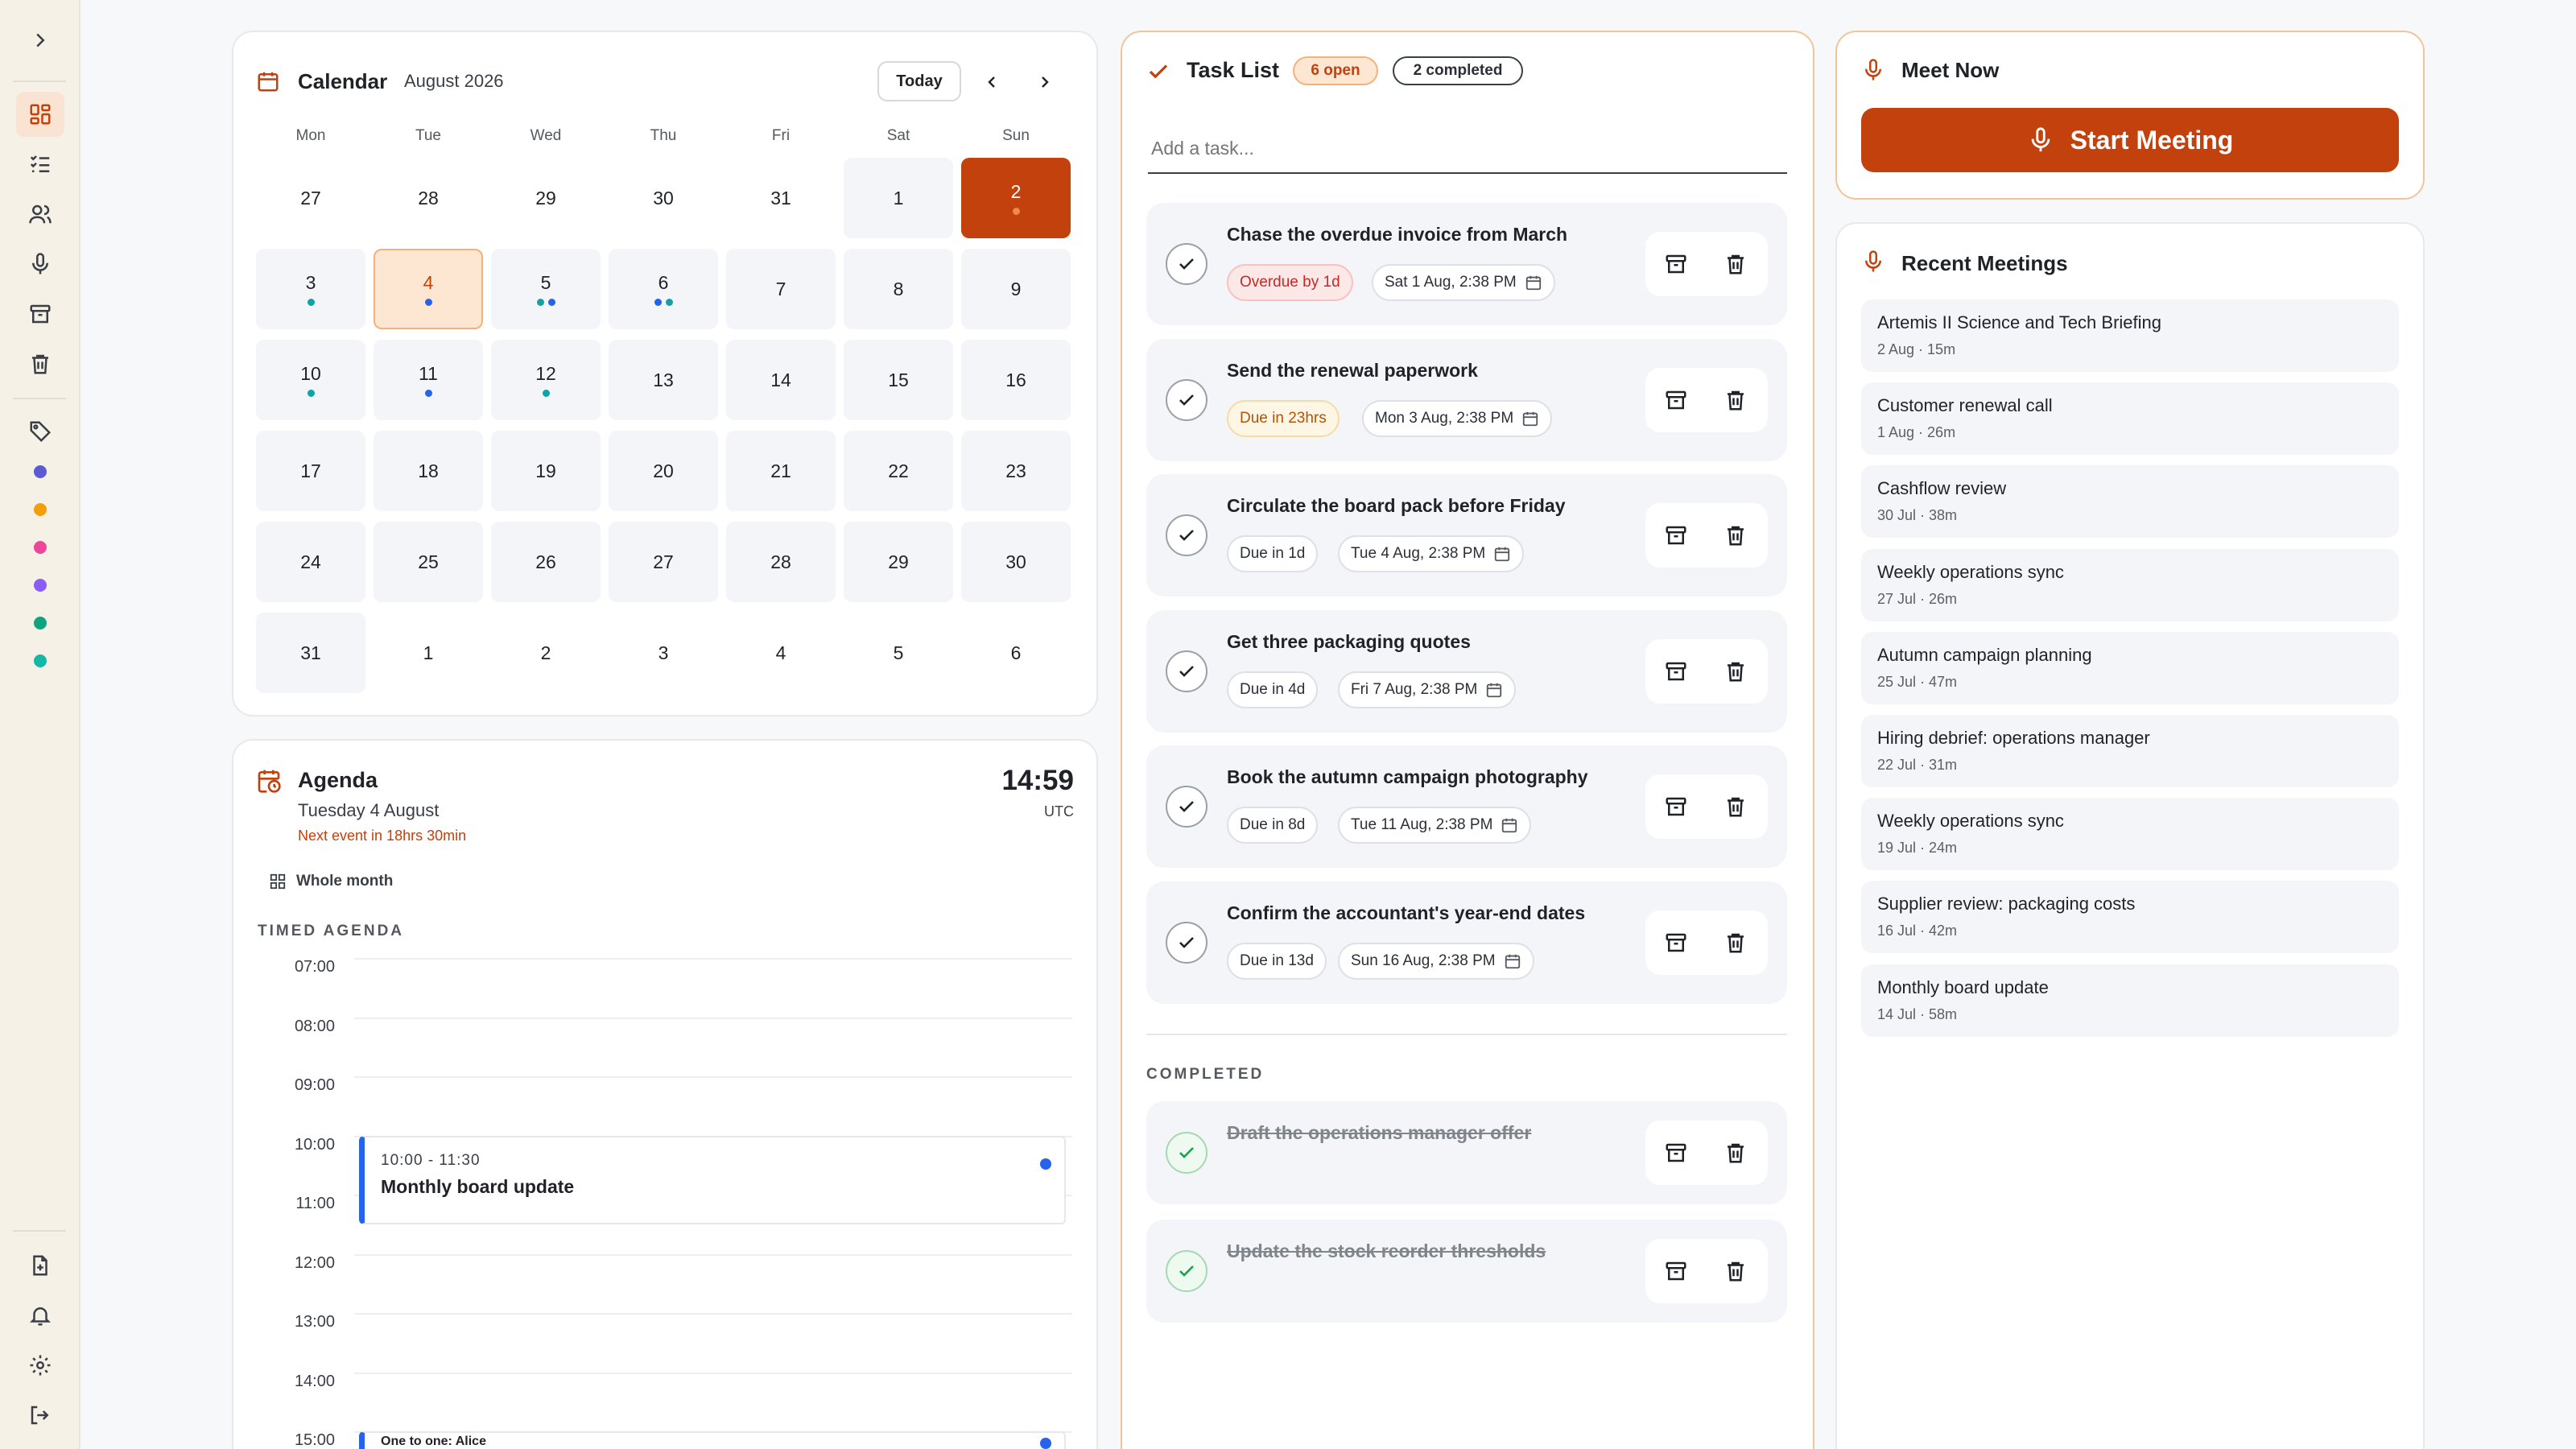 This screenshot has width=2576, height=1449. What do you see at coordinates (1016, 562) in the screenshot?
I see `calendar-day: 30` at bounding box center [1016, 562].